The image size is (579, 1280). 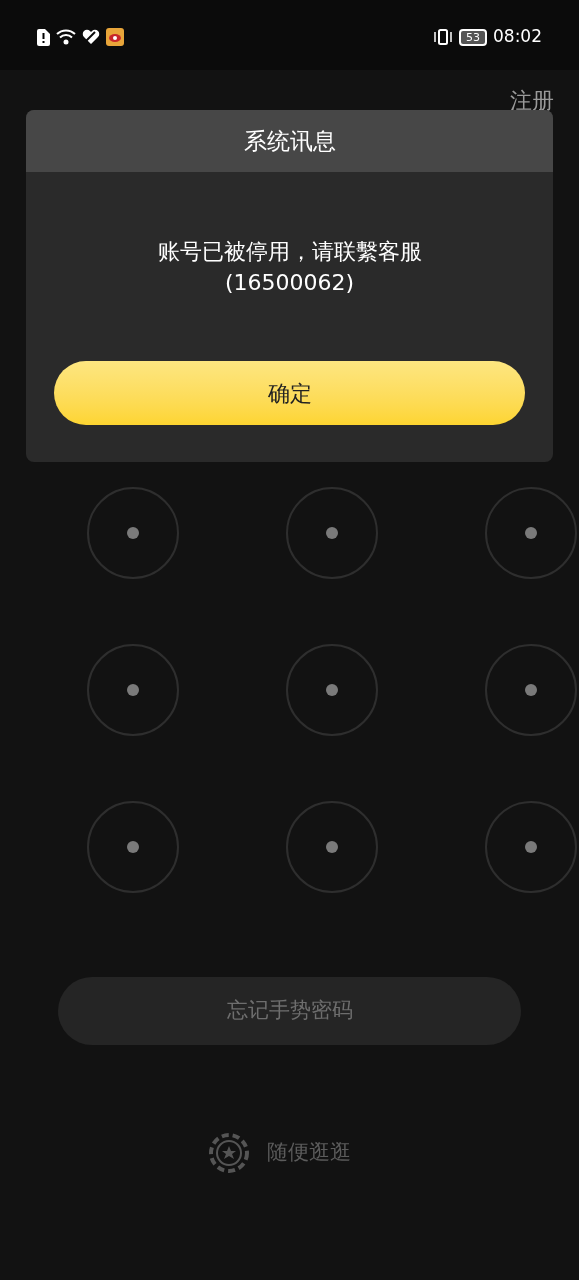 I want to click on poker-chip-icon, so click(x=228, y=1153).